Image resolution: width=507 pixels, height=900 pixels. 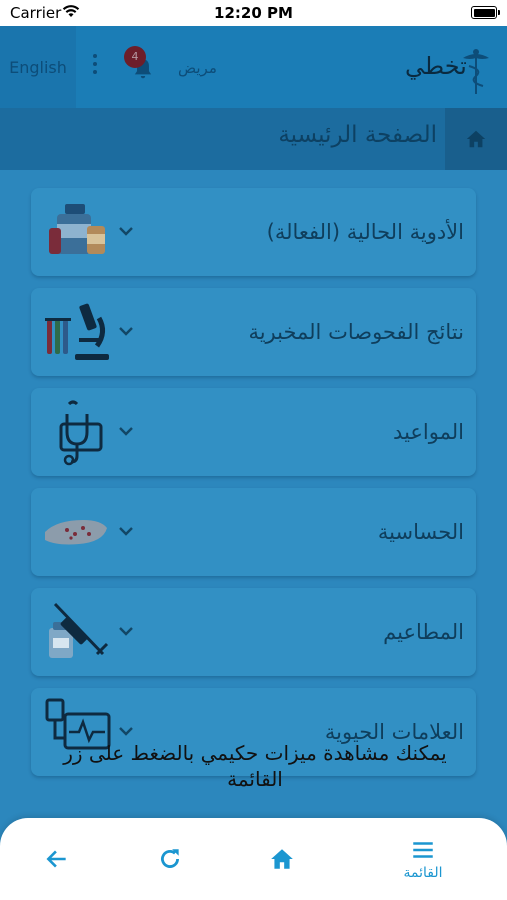 I want to click on breadcrumb-home-button, so click(x=476, y=139).